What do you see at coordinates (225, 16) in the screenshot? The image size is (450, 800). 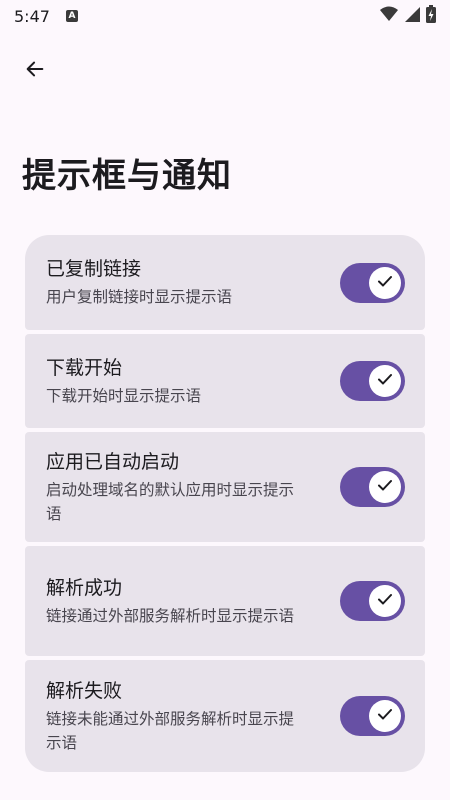 I see `status-bar: 5:47 A` at bounding box center [225, 16].